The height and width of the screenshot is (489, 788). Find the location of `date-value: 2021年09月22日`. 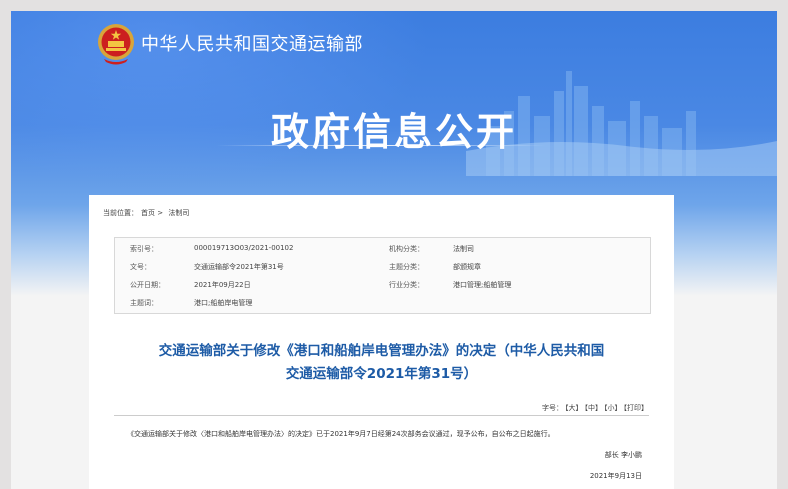

date-value: 2021年09月22日 is located at coordinates (222, 285).